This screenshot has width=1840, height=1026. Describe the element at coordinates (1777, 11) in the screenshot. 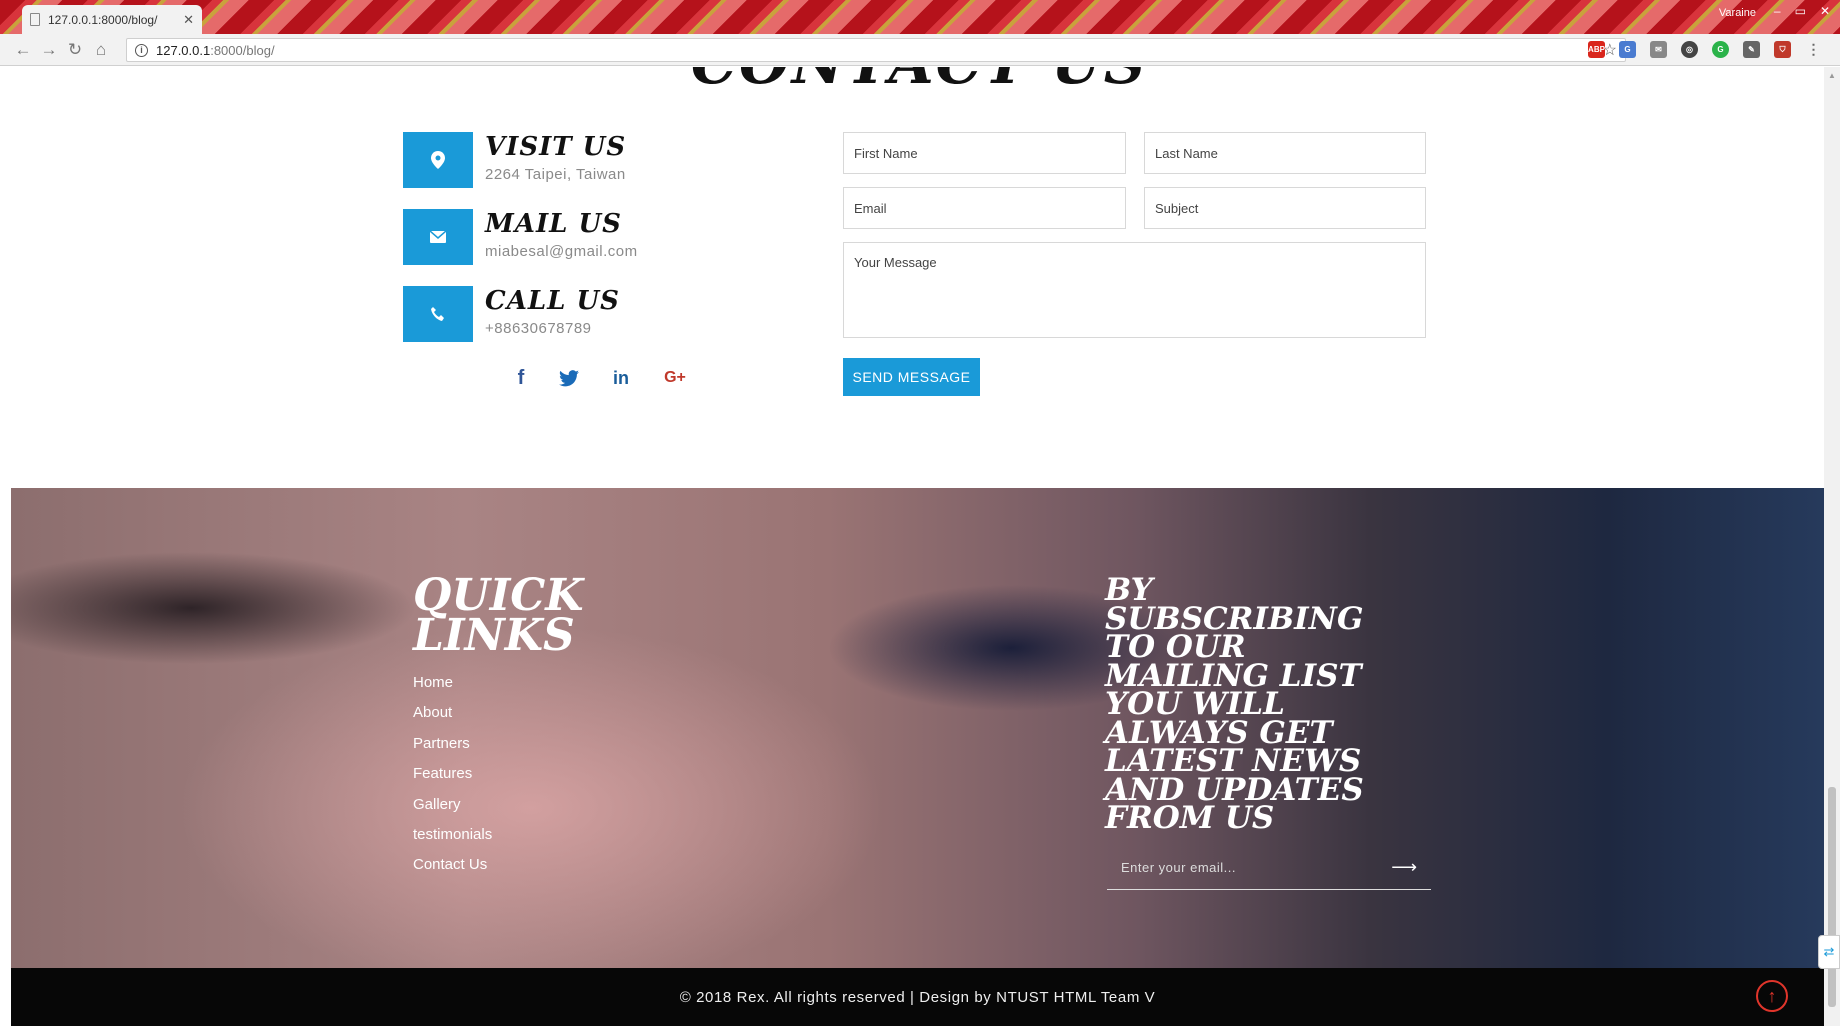

I see `minimize-icon: –` at that location.